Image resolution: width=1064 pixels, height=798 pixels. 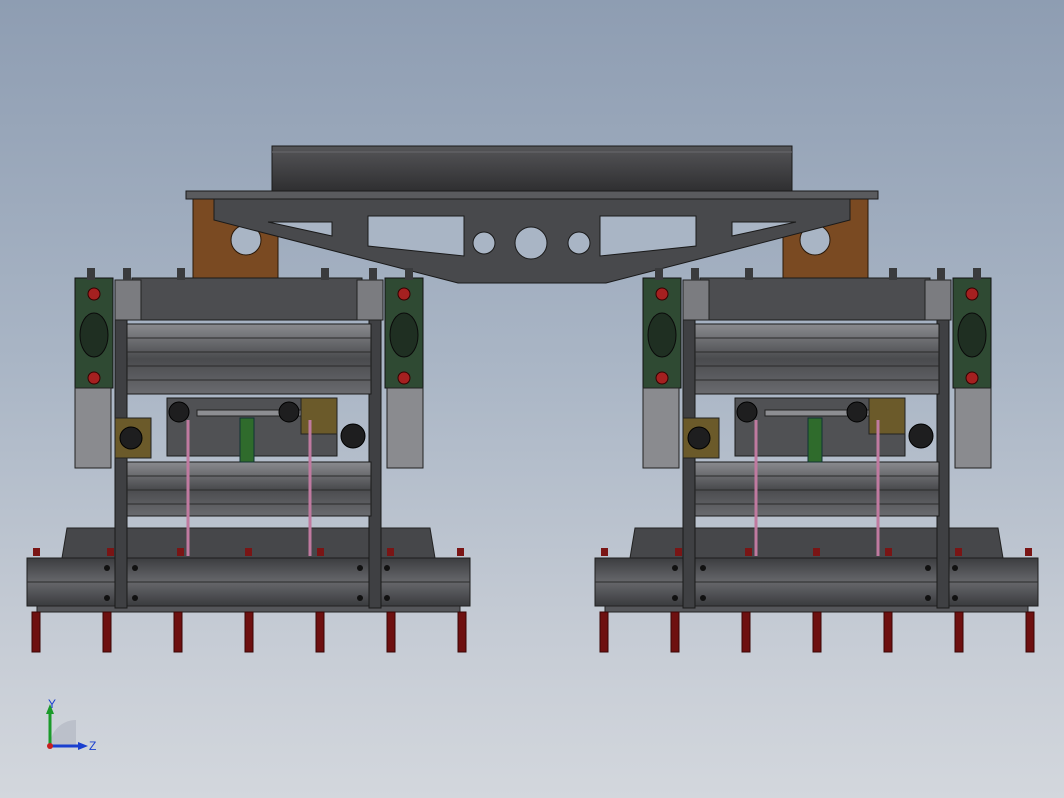 I want to click on mounting-plate, so click(x=532, y=237).